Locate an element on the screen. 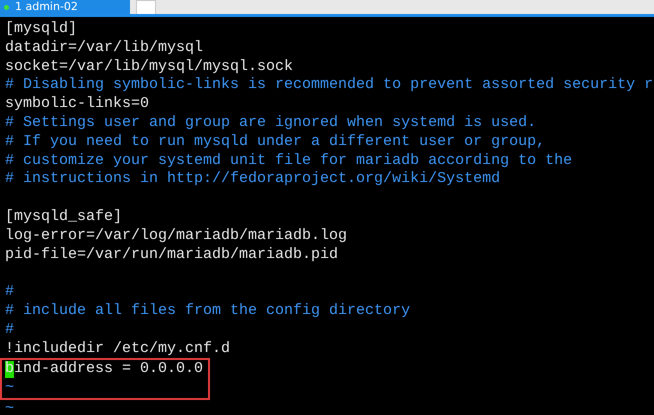 The width and height of the screenshot is (654, 415). config-line: log-error=/var/log/mariadb/mariadb.log is located at coordinates (176, 236).